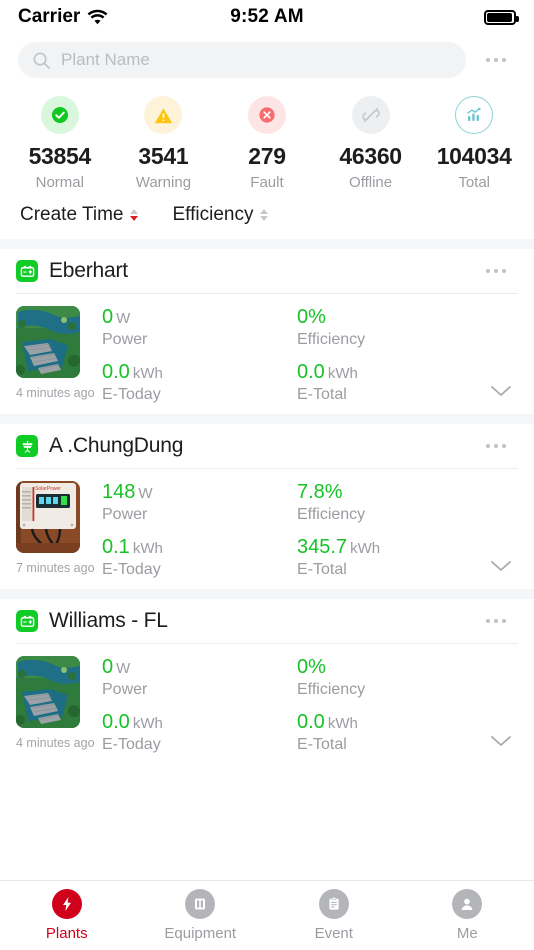 The width and height of the screenshot is (534, 950). I want to click on wall-mounted-inverter-photo: SolarPower, so click(48, 517).